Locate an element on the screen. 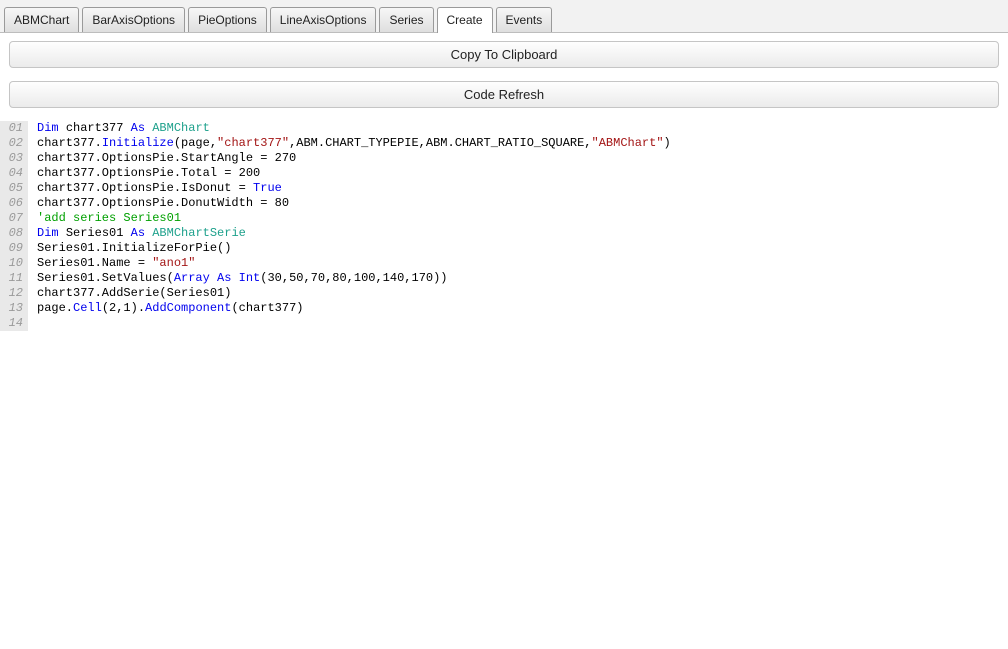 Image resolution: width=1008 pixels, height=649 pixels. code-line-text: chart377.OptionsPie.IsDonut = True is located at coordinates (159, 188).